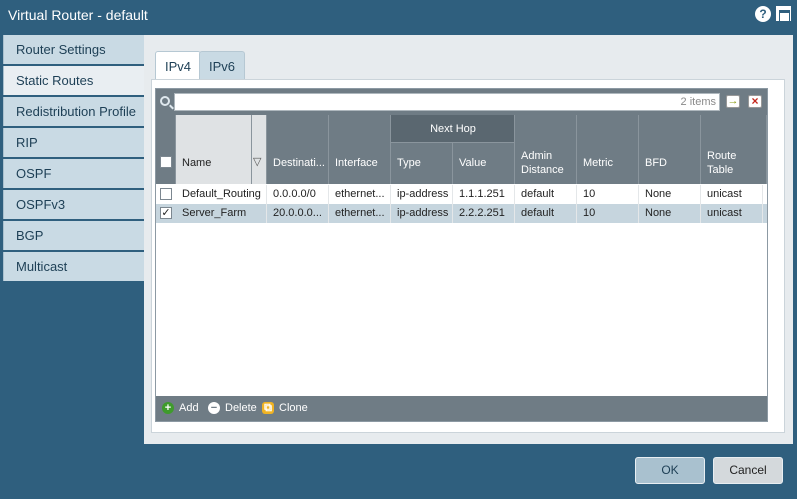 The width and height of the screenshot is (797, 499). Describe the element at coordinates (168, 408) in the screenshot. I see `plus-icon: +` at that location.